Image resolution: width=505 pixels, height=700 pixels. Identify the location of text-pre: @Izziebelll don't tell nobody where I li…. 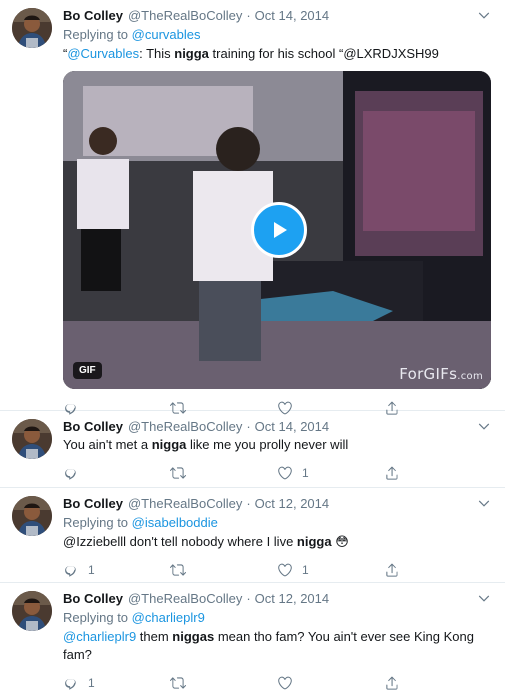
(180, 541).